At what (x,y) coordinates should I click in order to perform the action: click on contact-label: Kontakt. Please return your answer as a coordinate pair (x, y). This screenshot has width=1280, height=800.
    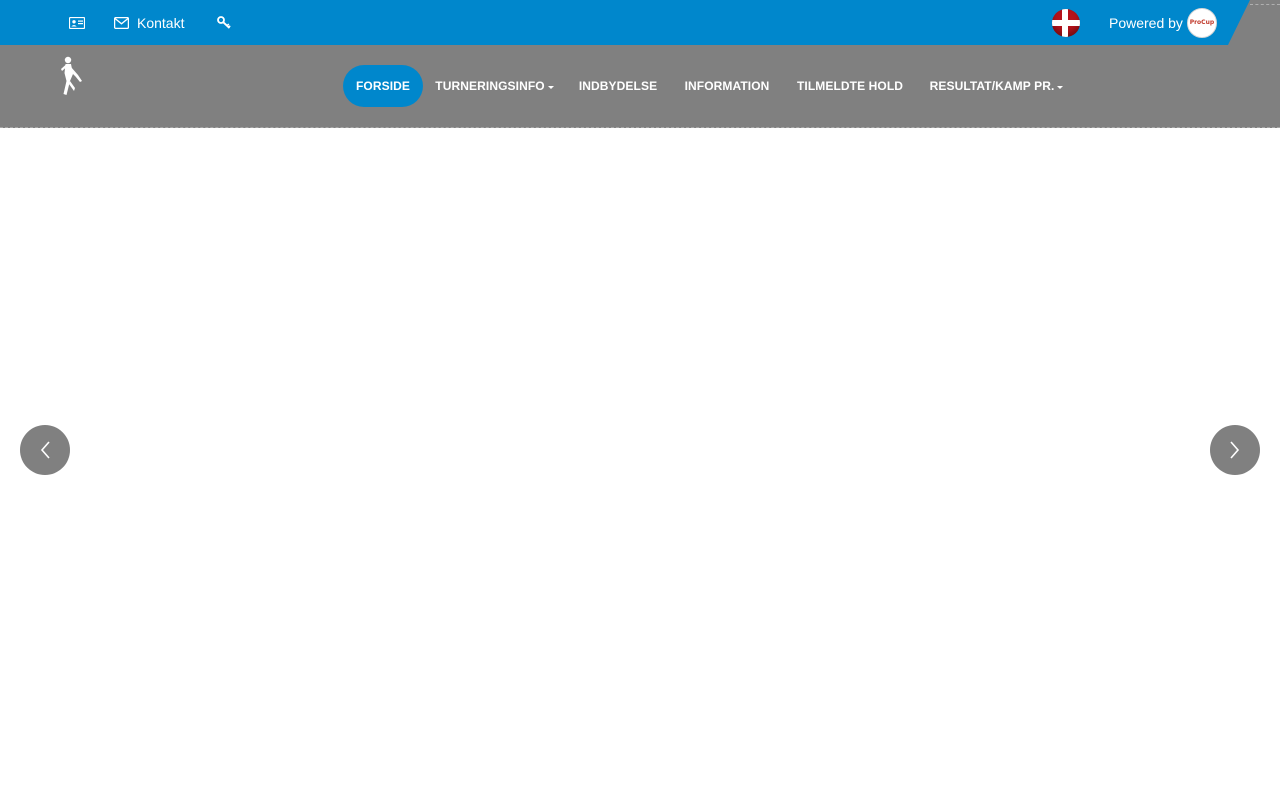
    Looking at the image, I should click on (161, 22).